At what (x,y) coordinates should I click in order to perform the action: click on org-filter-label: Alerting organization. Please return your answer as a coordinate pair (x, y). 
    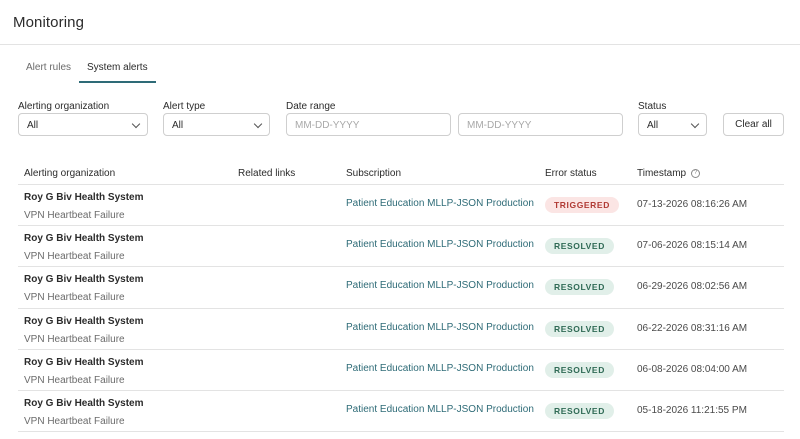
    Looking at the image, I should click on (64, 106).